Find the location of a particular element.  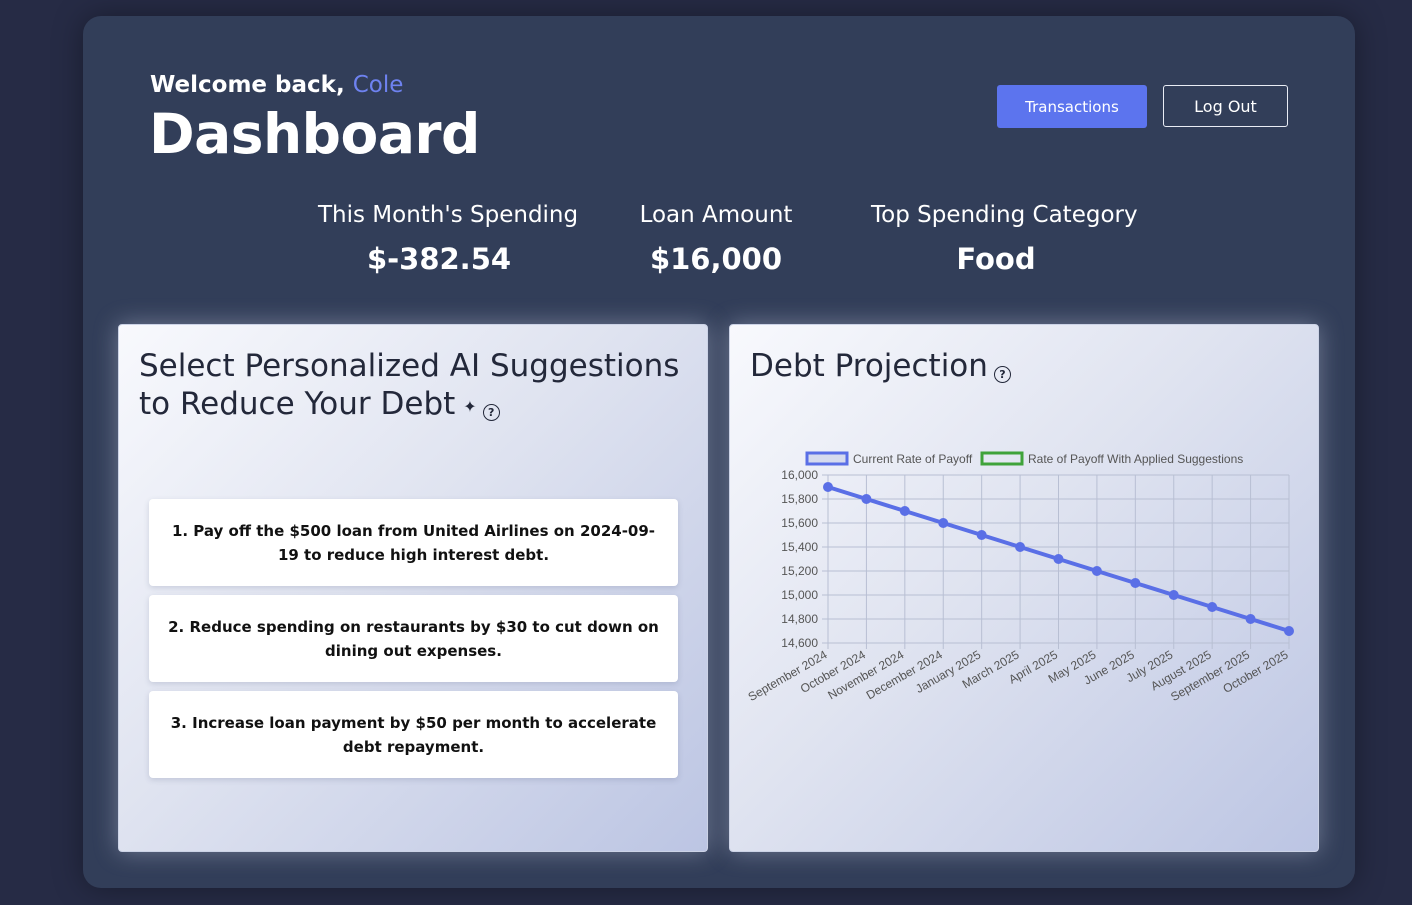

y-tick-label: 15,400 is located at coordinates (799, 547).